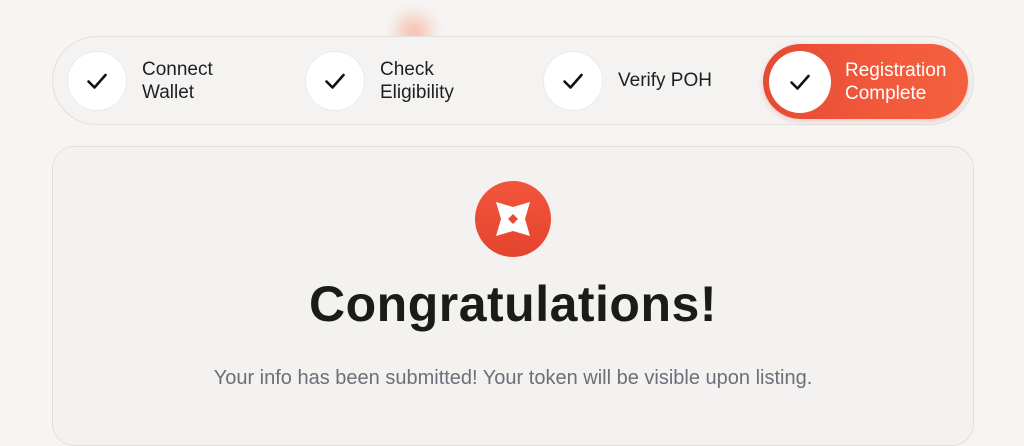  What do you see at coordinates (417, 80) in the screenshot?
I see `step-label: Check Eligibility` at bounding box center [417, 80].